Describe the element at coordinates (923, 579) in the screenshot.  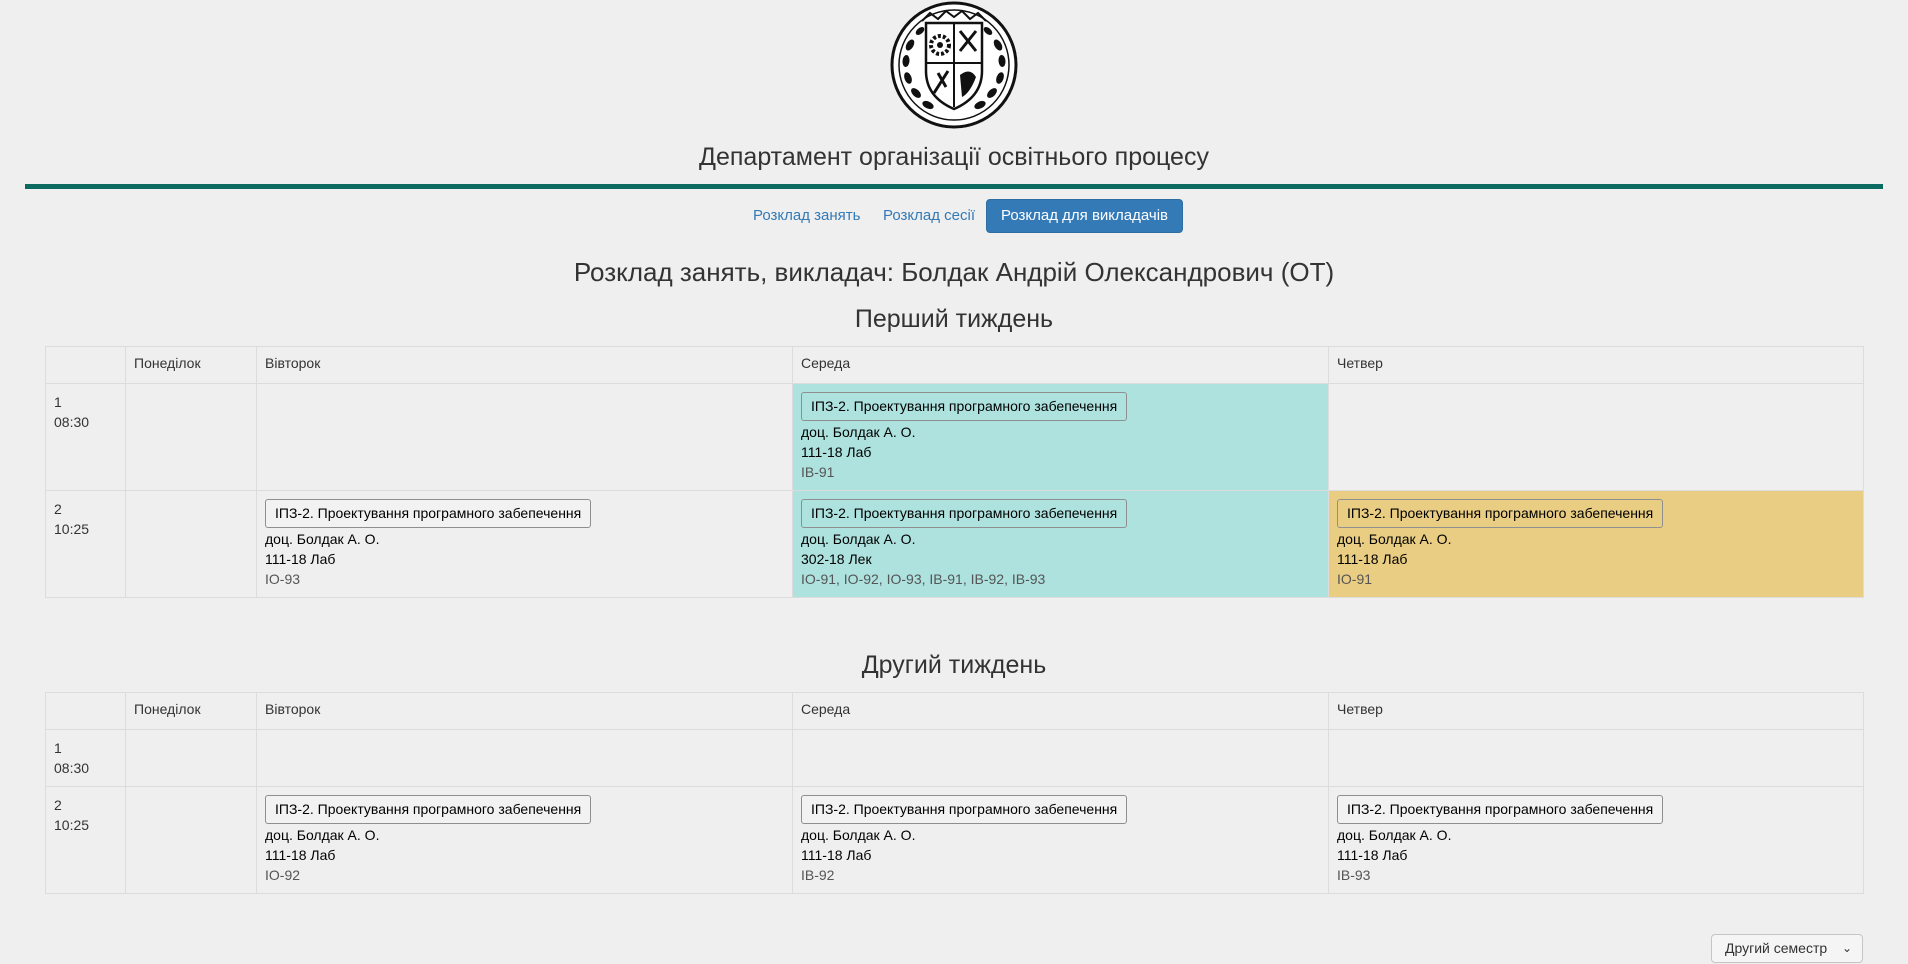
I see `groups-label: ІО-91, ІО-92, ІО-93, ІВ-91, ІВ-92, ІВ-93` at that location.